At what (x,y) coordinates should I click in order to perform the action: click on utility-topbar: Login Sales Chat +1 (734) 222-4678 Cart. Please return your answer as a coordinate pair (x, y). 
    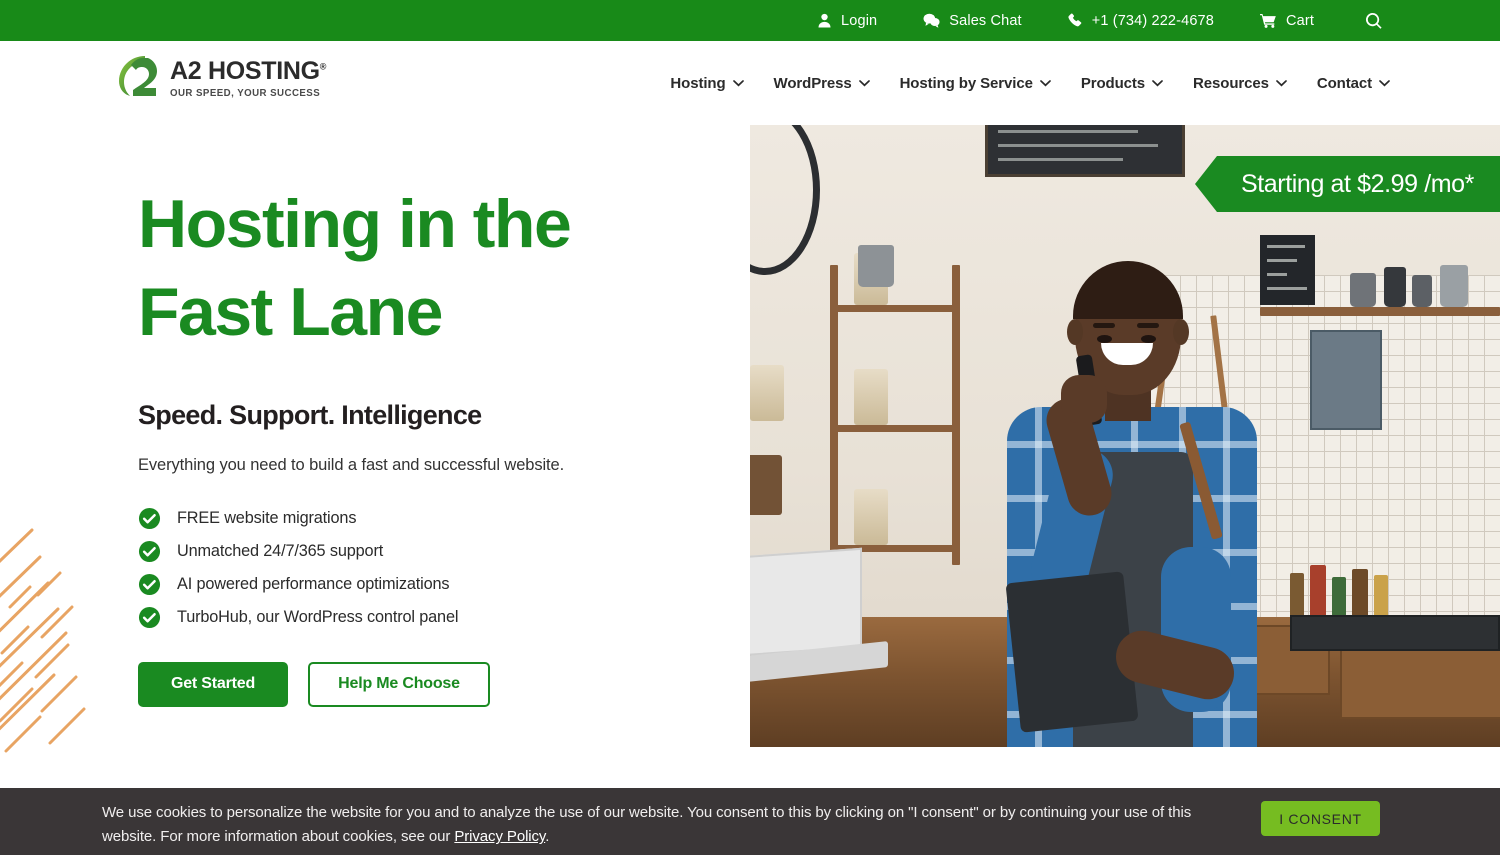
    Looking at the image, I should click on (750, 20).